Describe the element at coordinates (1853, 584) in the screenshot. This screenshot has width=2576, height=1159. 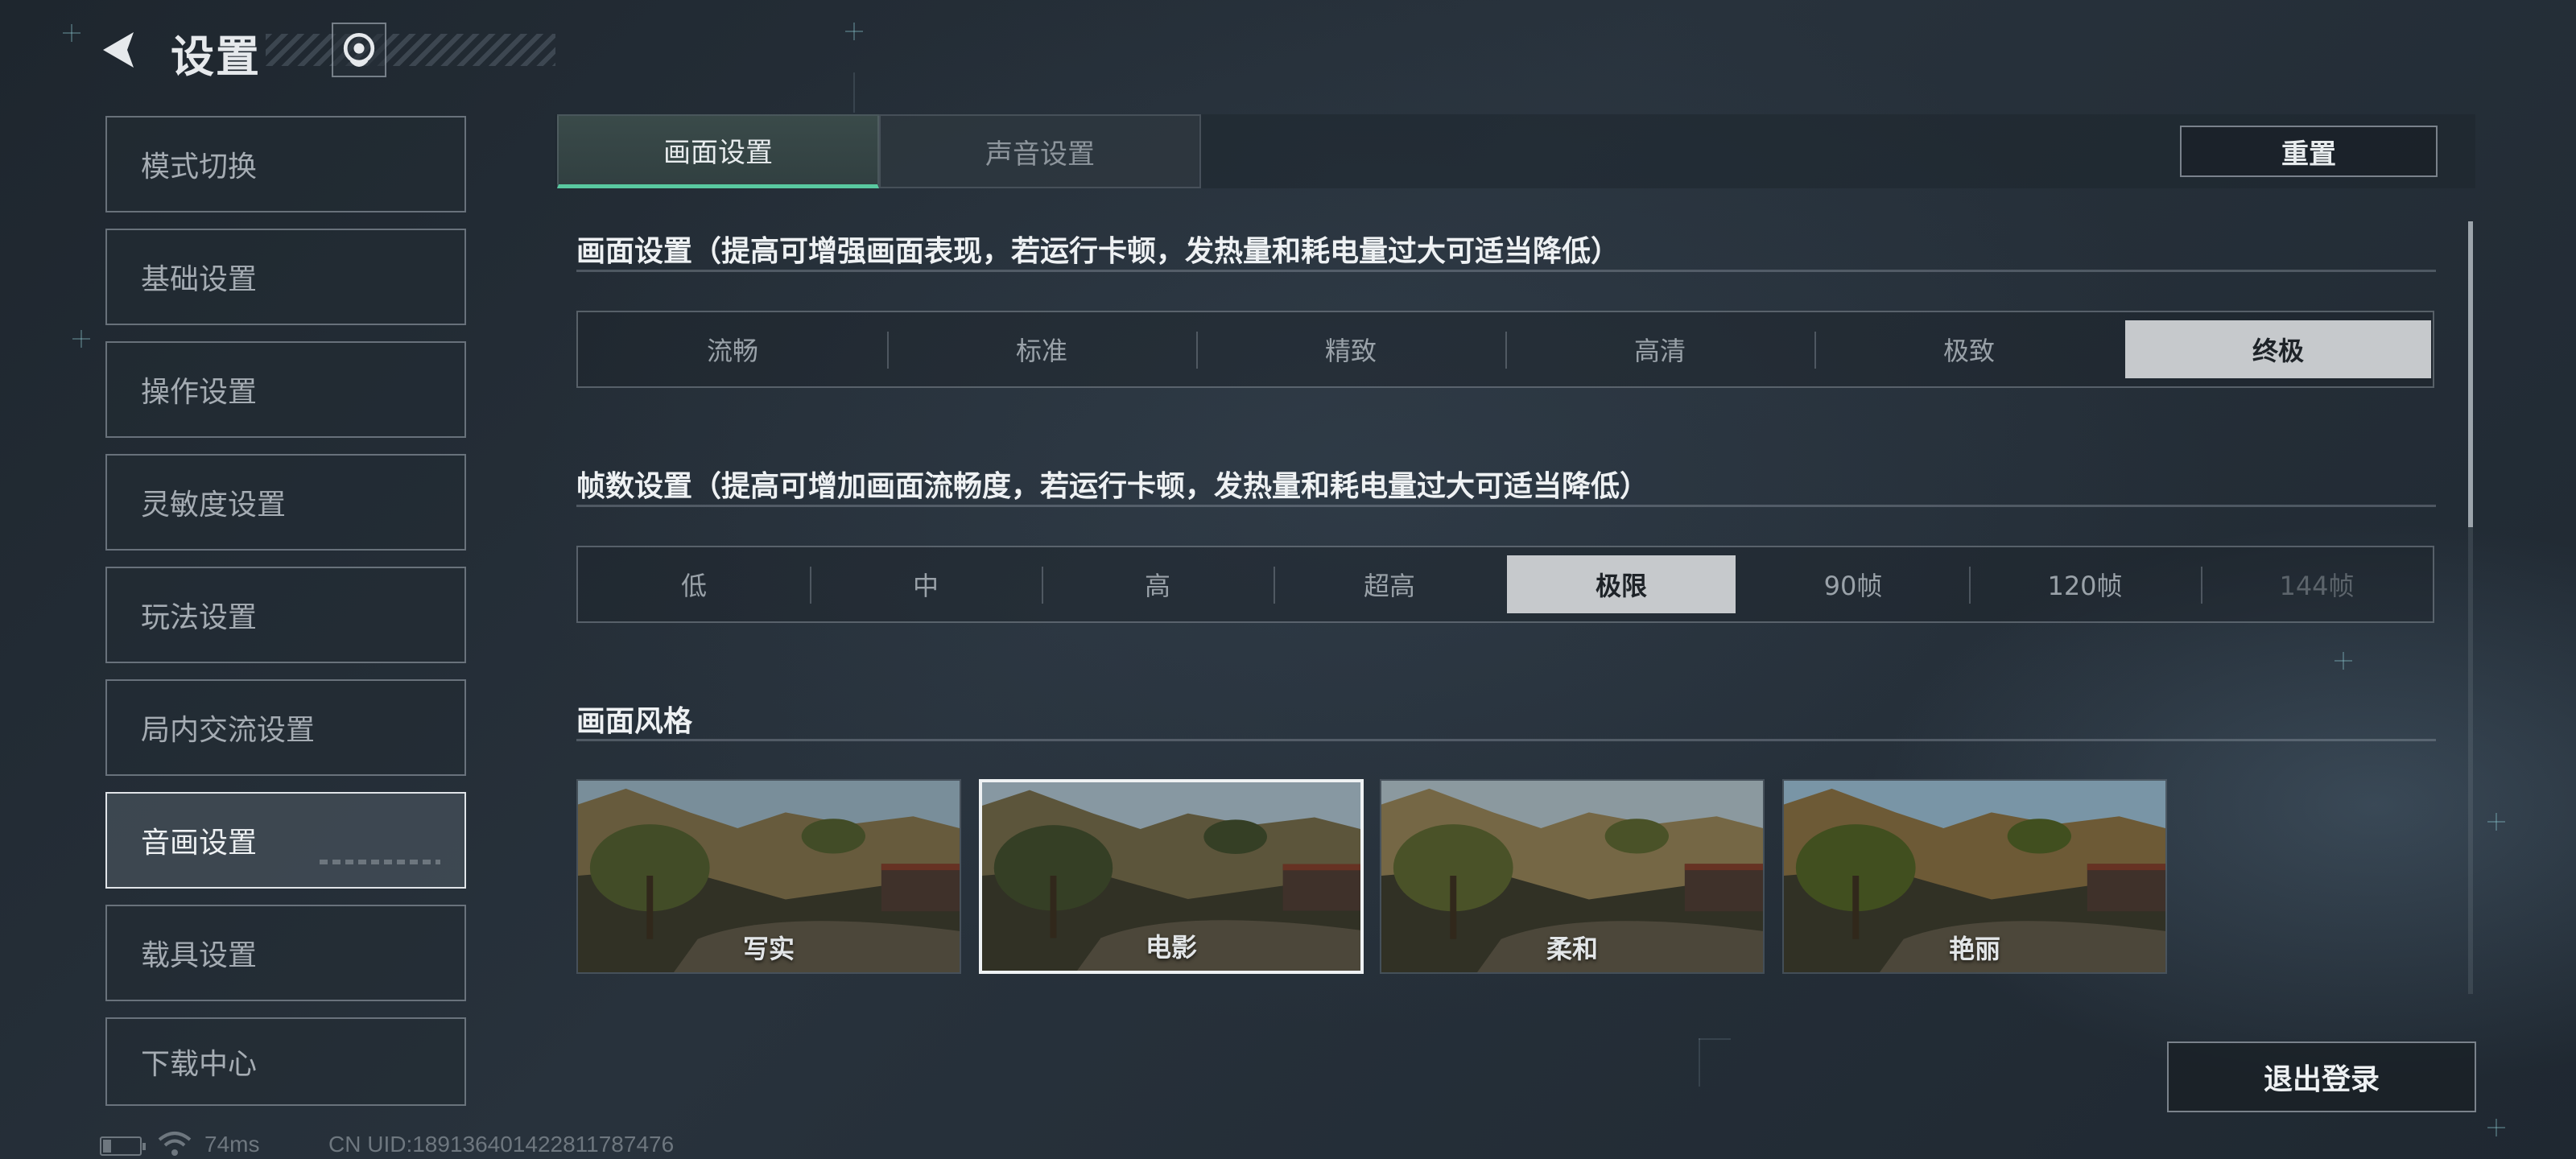
I see `fps-option: 90帧` at that location.